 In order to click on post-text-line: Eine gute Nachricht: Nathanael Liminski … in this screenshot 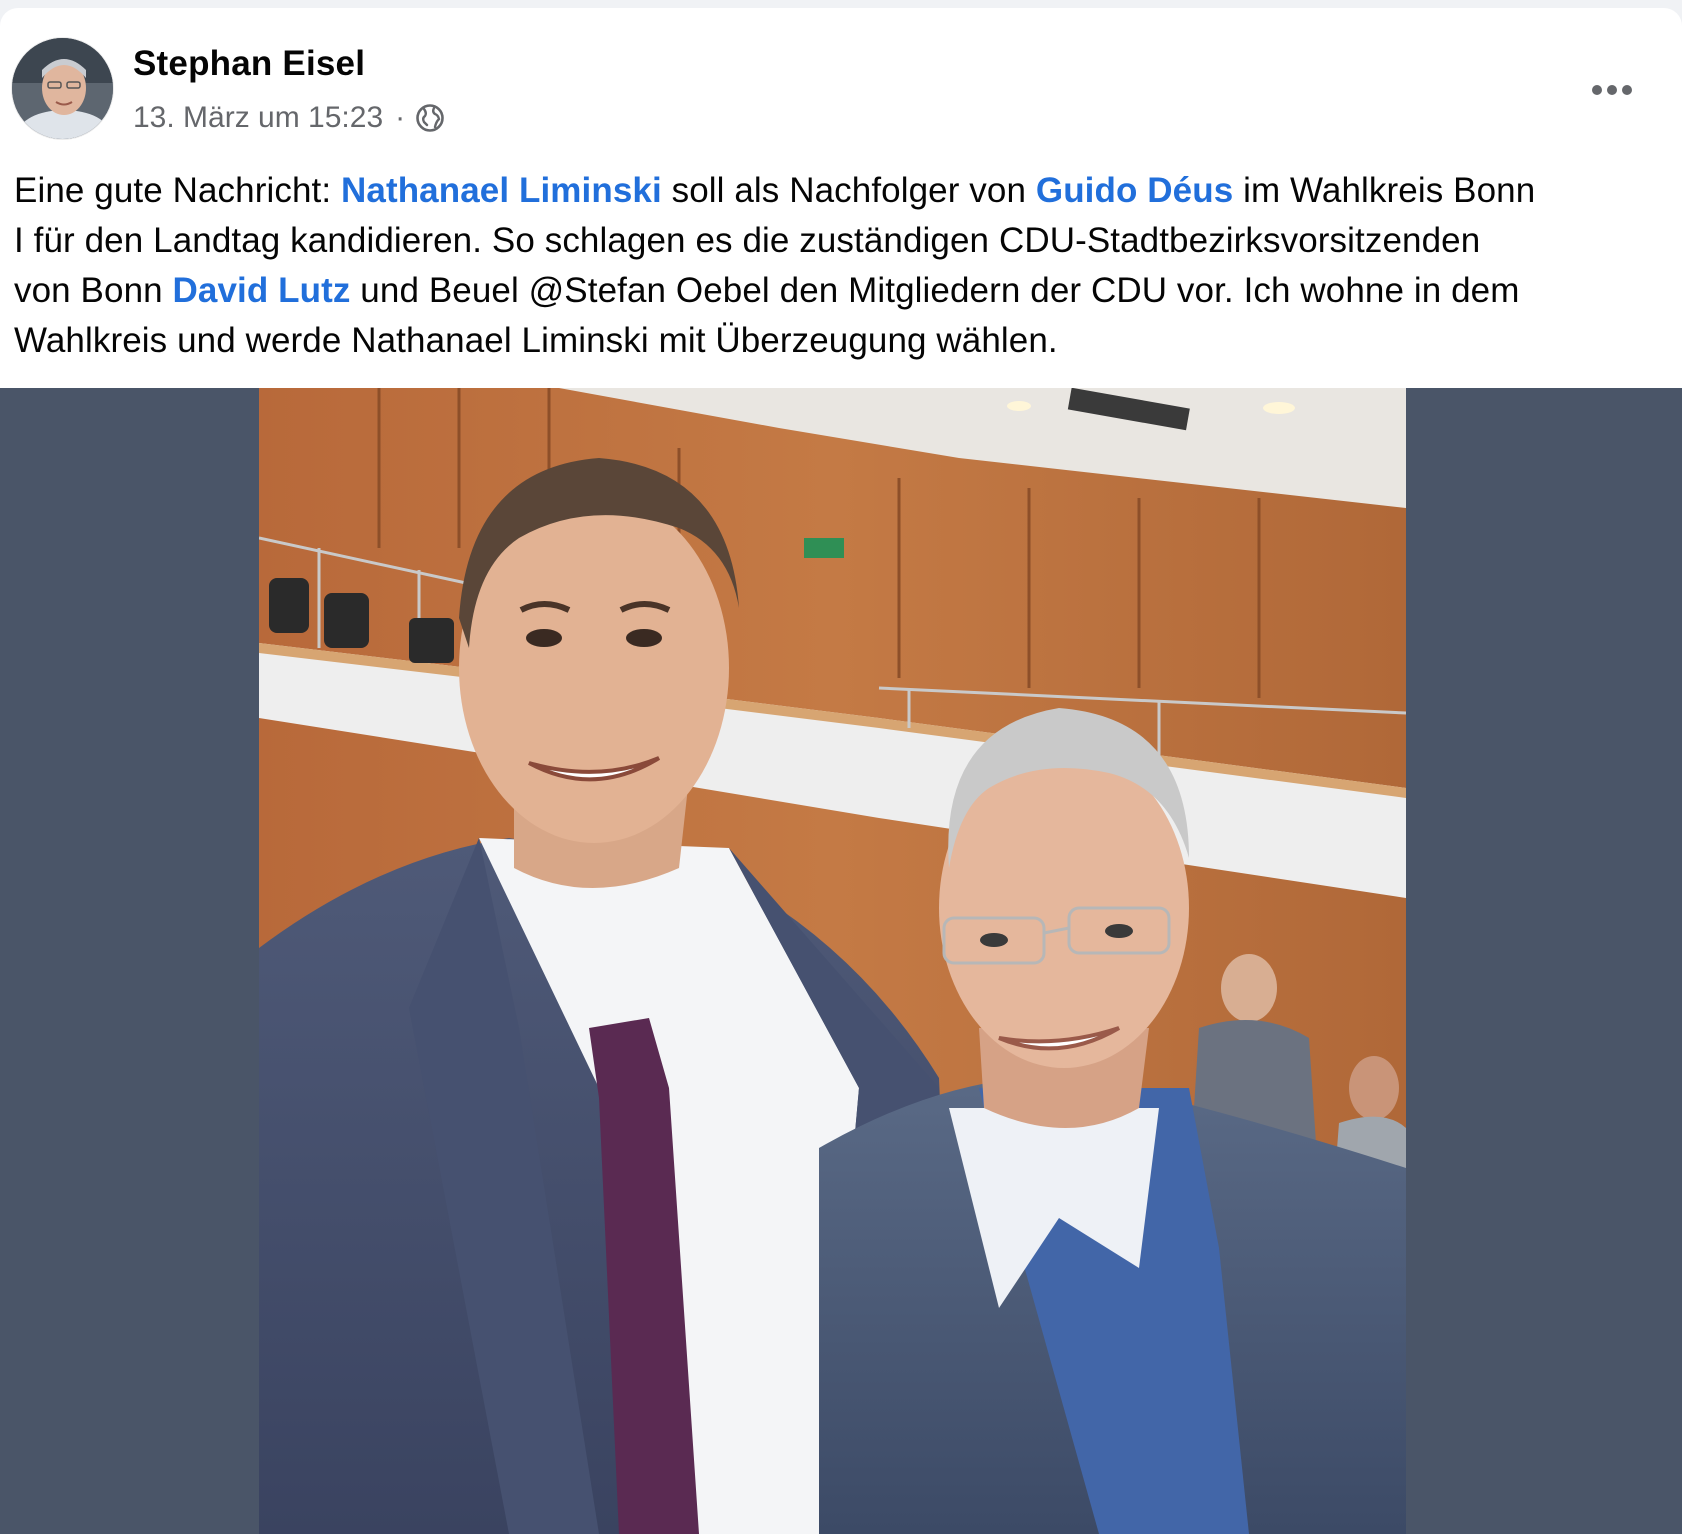, I will do `click(844, 191)`.